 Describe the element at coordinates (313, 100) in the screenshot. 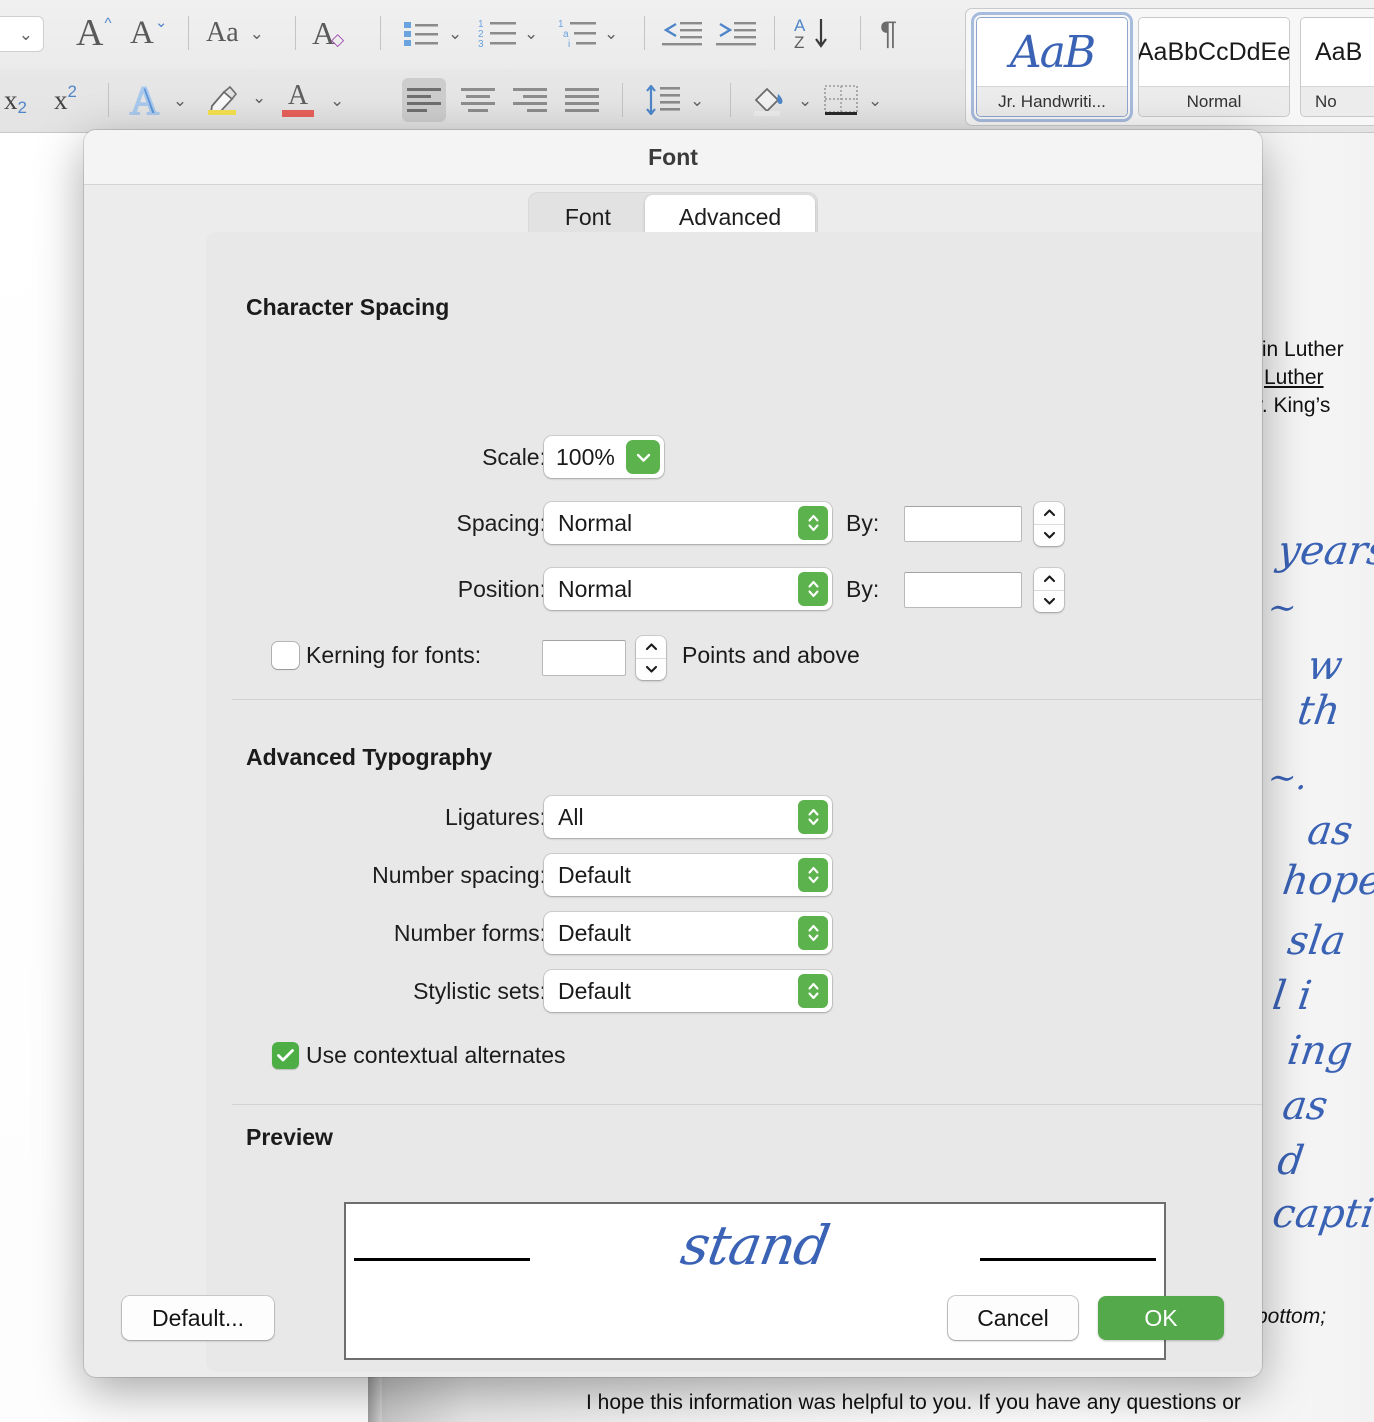

I see `font-color-button: A ⌄` at that location.